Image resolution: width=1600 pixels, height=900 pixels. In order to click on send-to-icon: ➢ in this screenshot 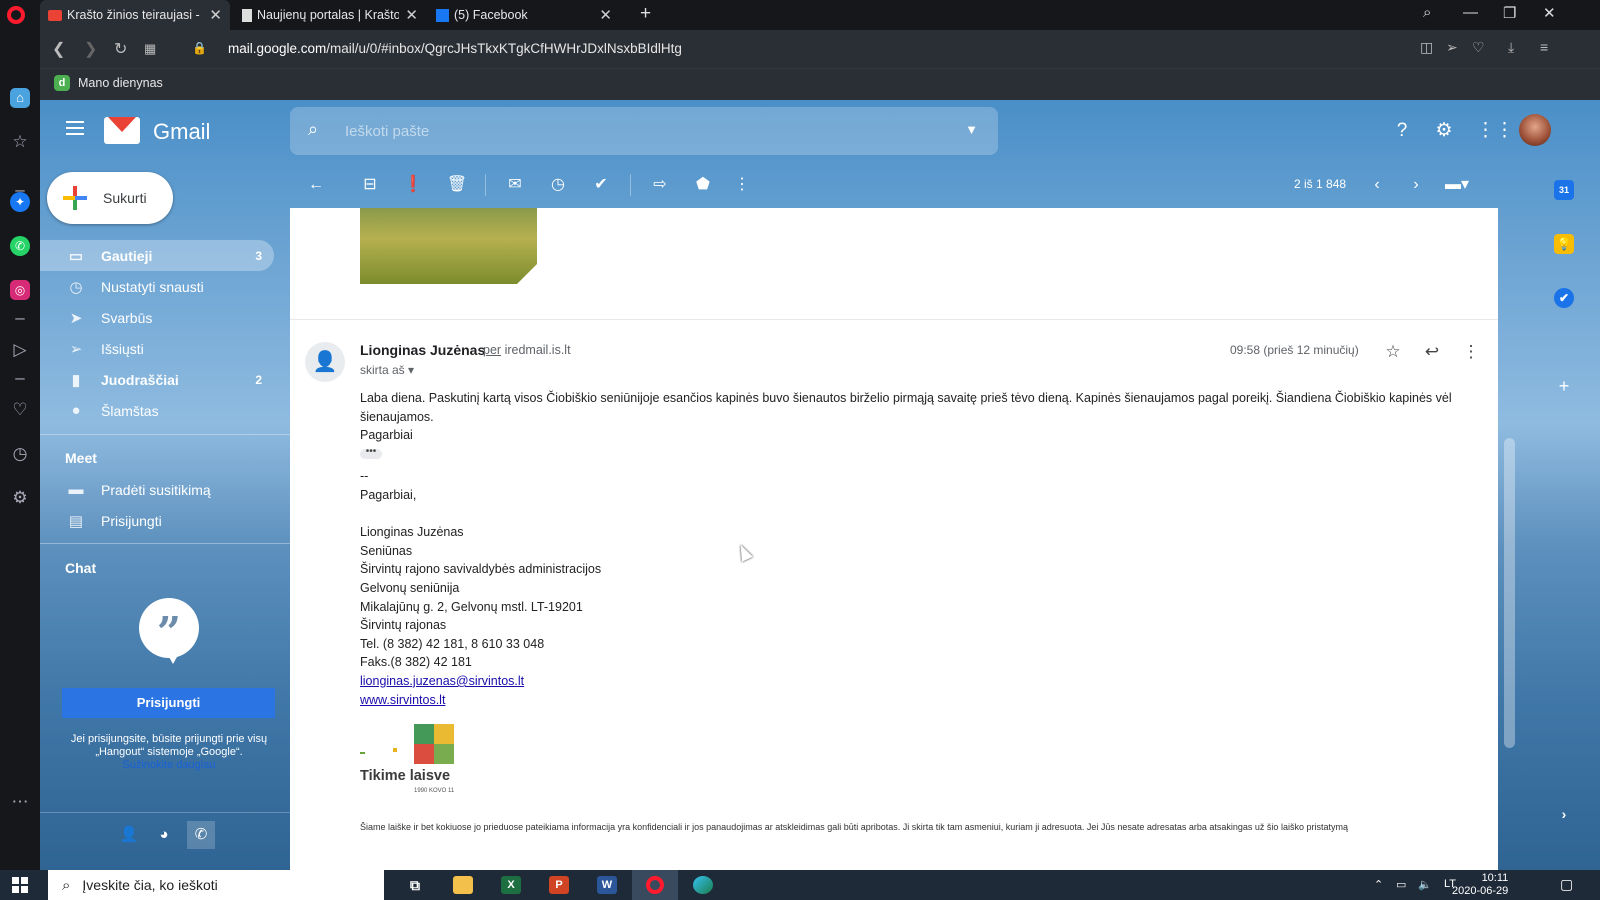, I will do `click(1452, 47)`.